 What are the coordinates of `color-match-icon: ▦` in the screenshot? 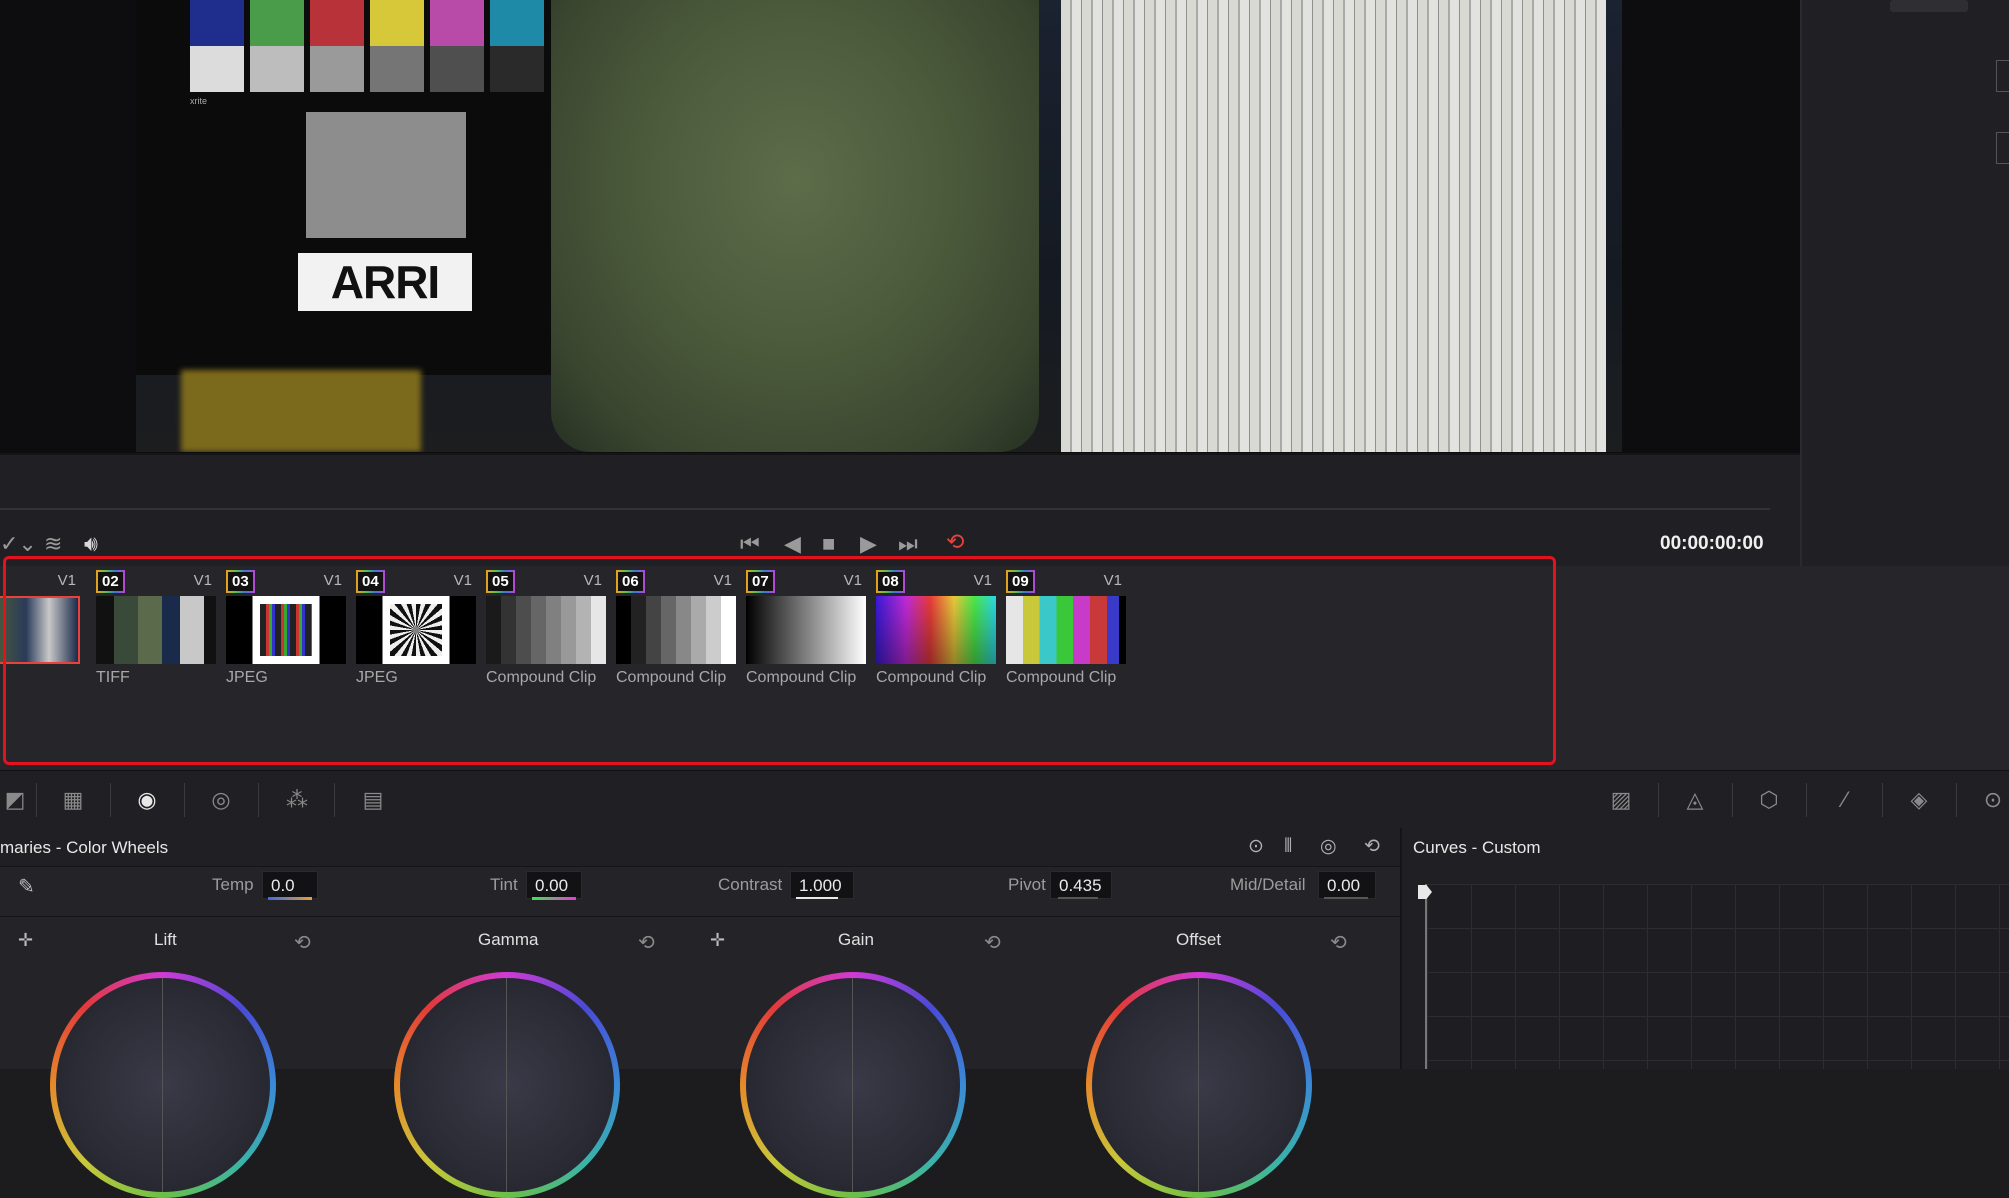 It's located at (73, 800).